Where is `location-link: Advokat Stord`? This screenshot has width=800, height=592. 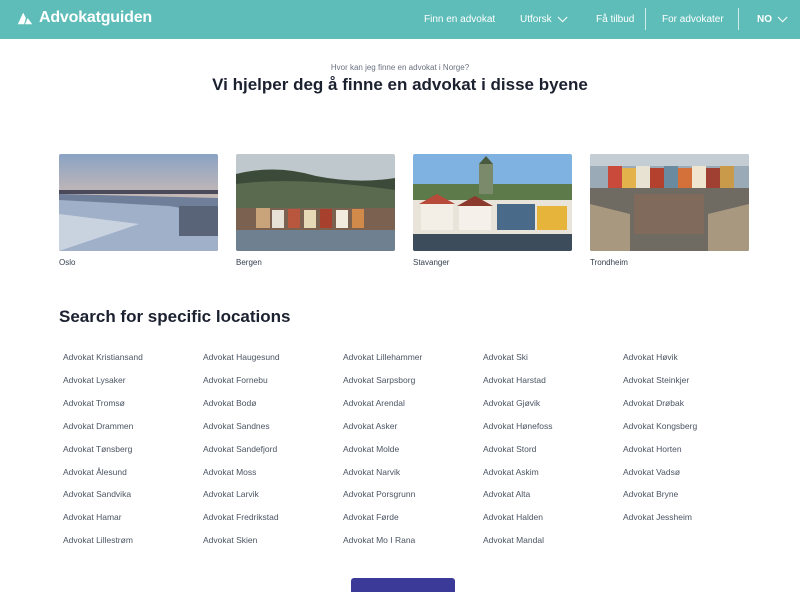 location-link: Advokat Stord is located at coordinates (509, 449).